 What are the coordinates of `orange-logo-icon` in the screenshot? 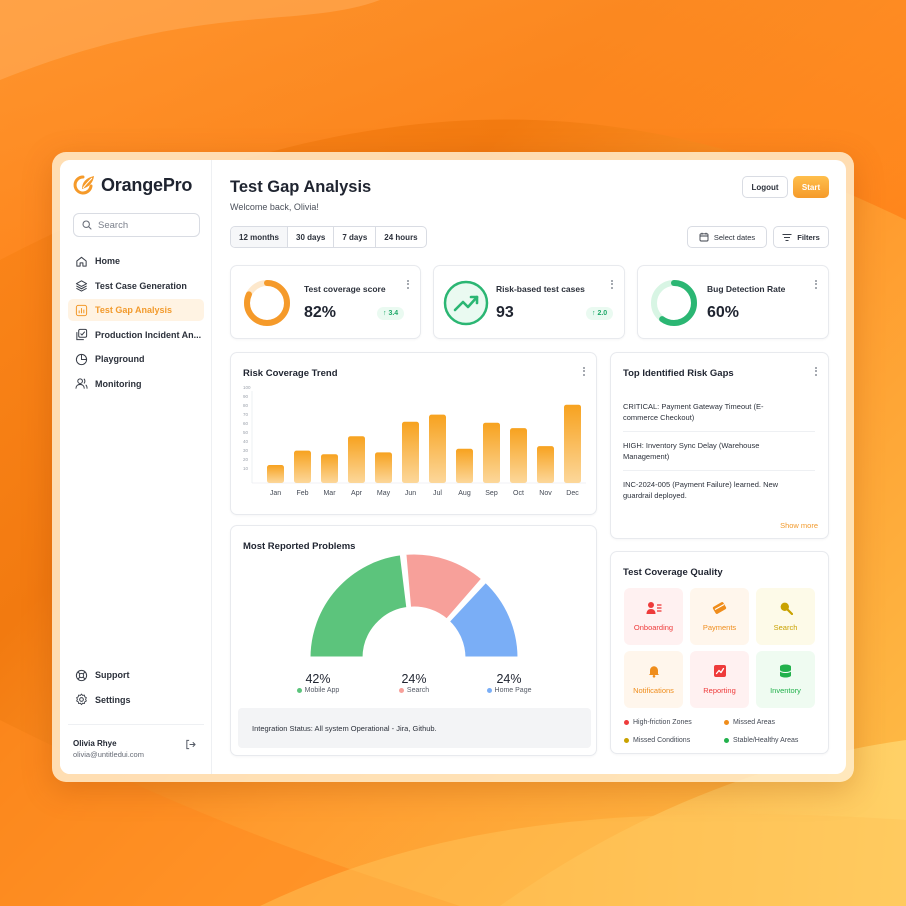 It's located at (83, 185).